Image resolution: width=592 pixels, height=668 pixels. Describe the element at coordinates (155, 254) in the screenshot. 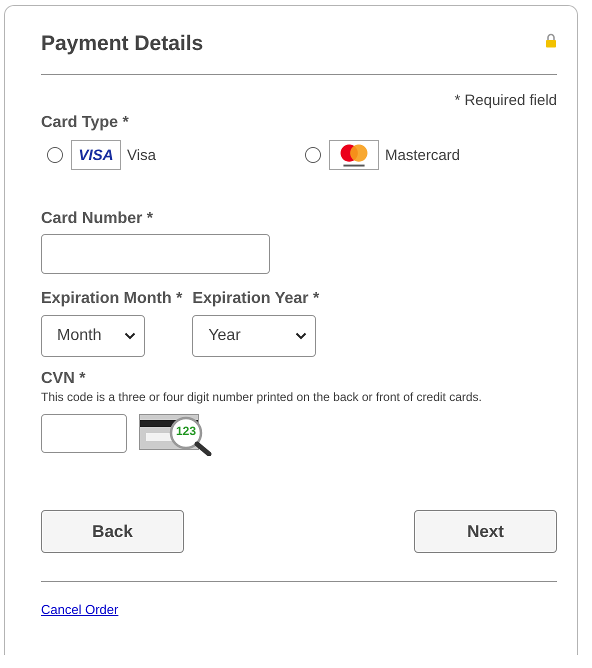

I see `card-number-field` at that location.